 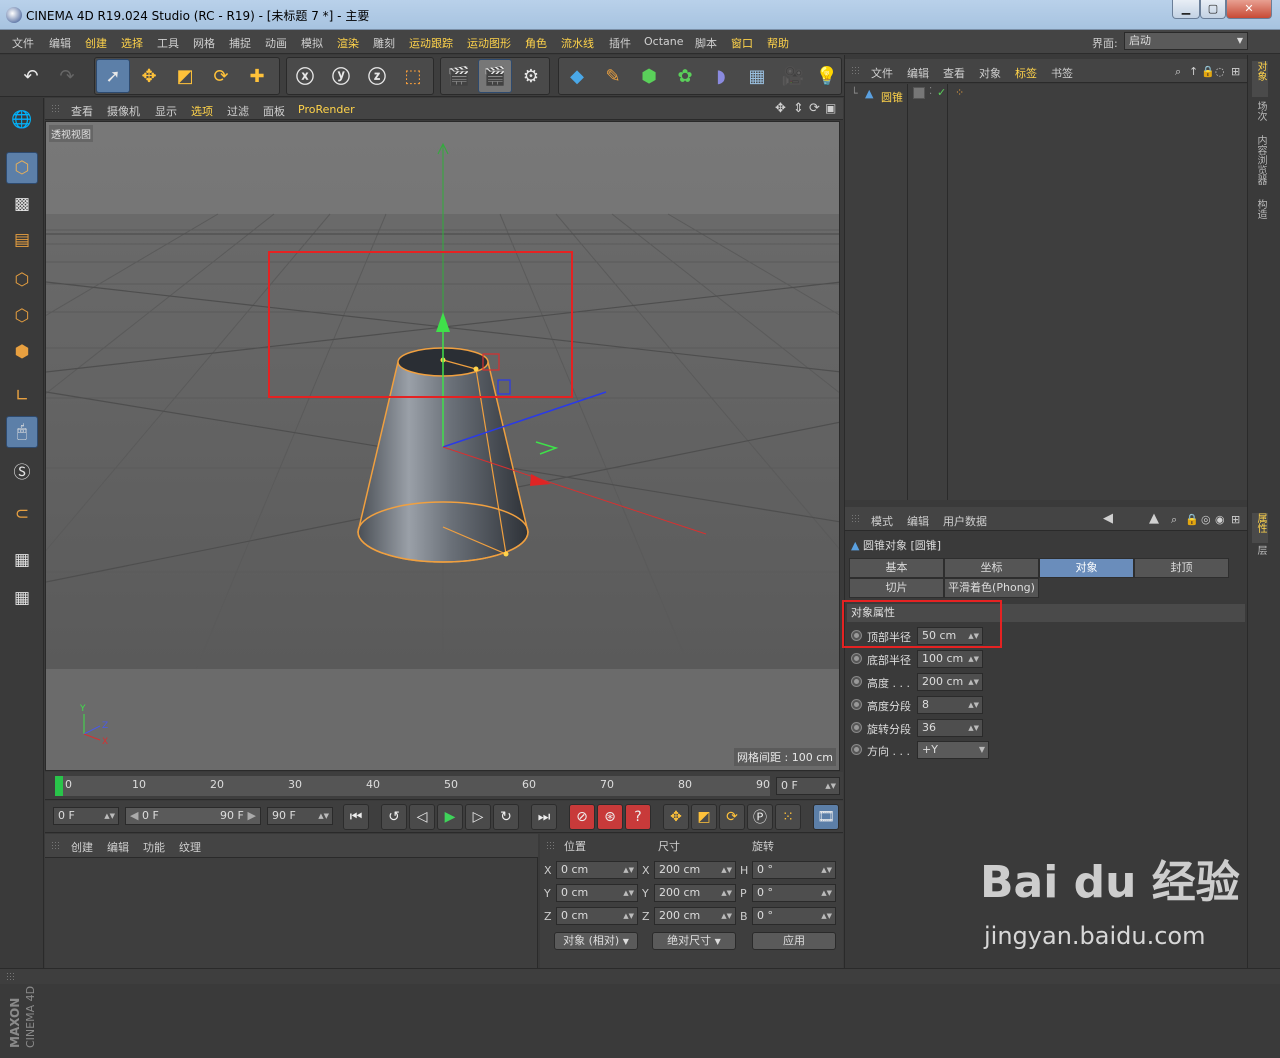 I want to click on settings-icon: ◉, so click(x=1220, y=519).